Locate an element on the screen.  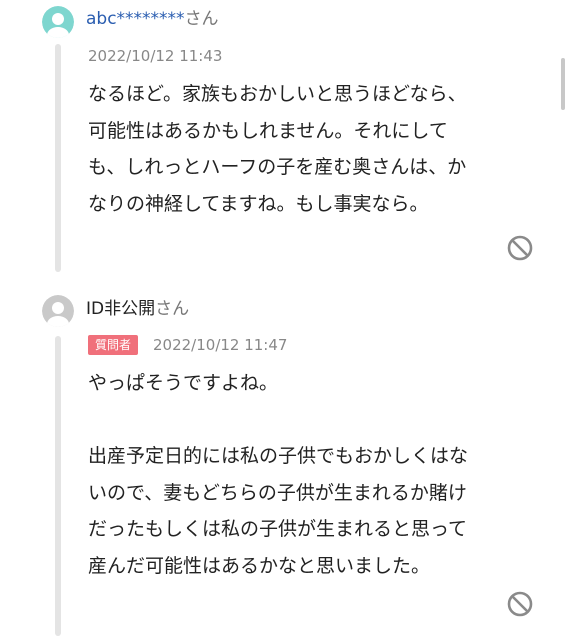
answer-line: なるほど。家族もおかしいと思うほどなら、 is located at coordinates (277, 94).